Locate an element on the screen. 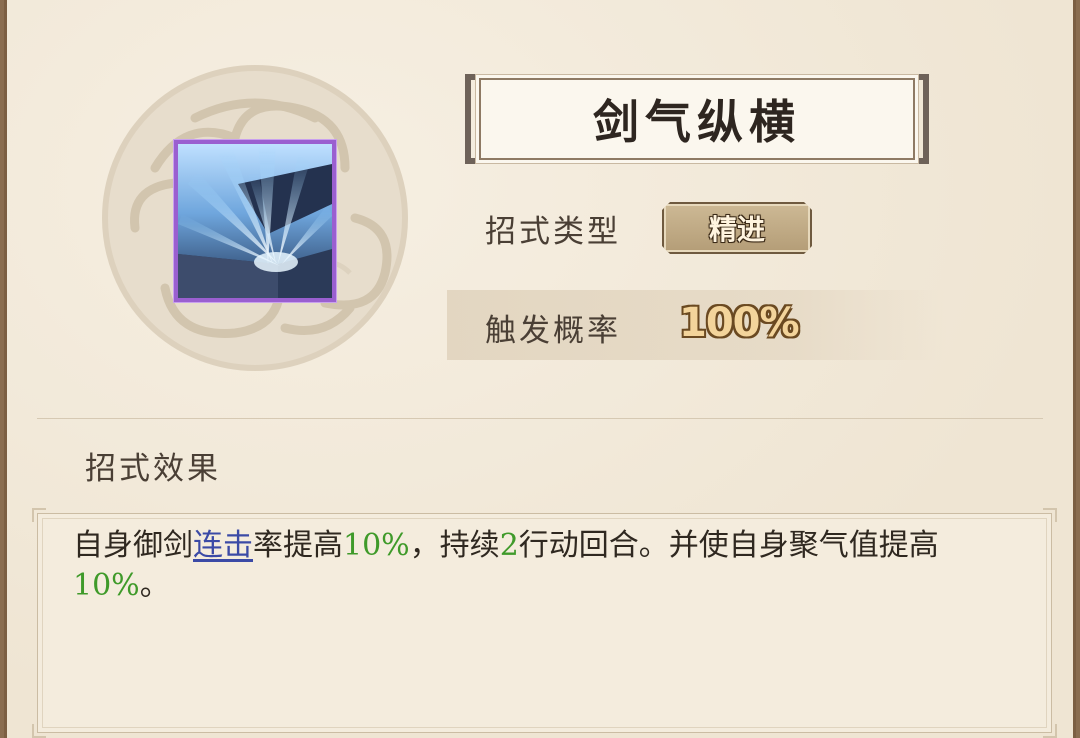 The image size is (1080, 738). combo-term-link: 连击 is located at coordinates (223, 545).